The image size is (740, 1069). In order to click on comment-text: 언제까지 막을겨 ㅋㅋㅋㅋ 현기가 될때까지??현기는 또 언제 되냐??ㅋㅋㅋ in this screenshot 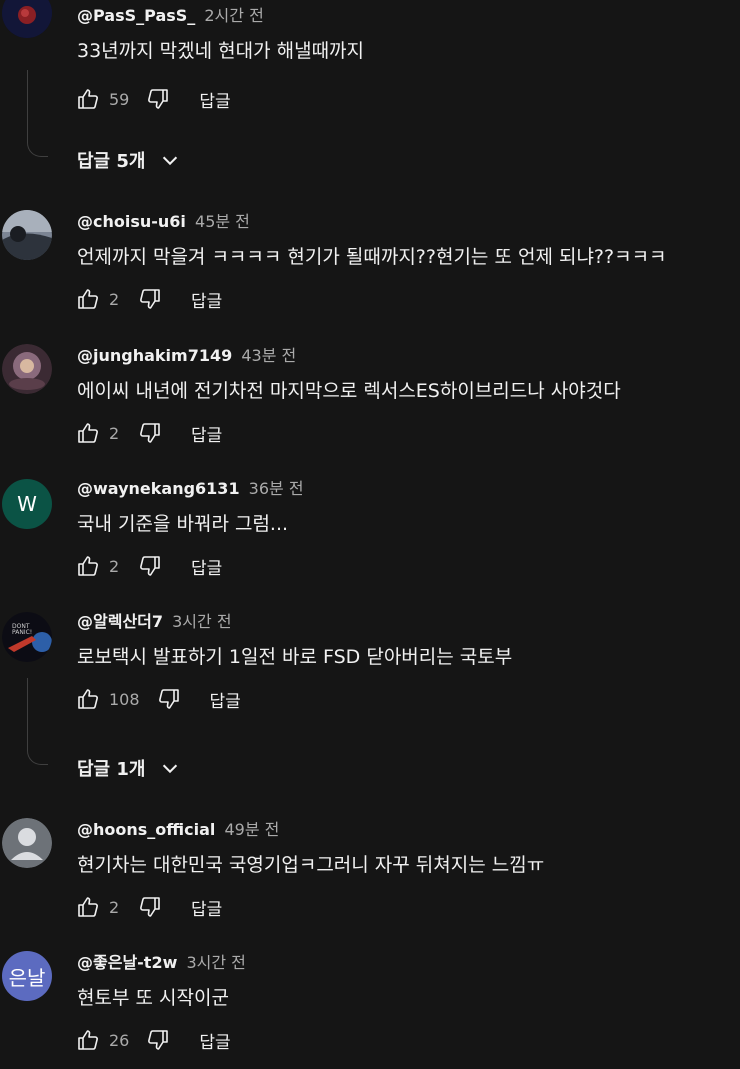, I will do `click(372, 257)`.